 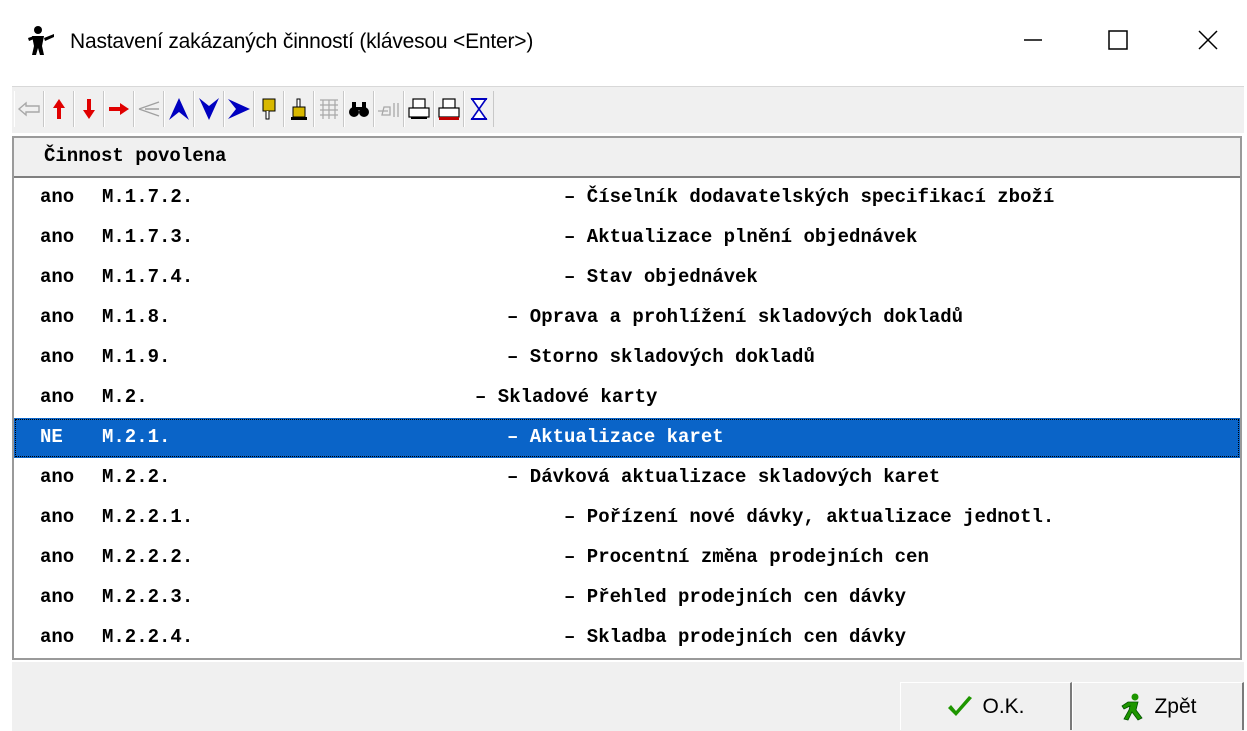 I want to click on pointer-button, so click(x=389, y=109).